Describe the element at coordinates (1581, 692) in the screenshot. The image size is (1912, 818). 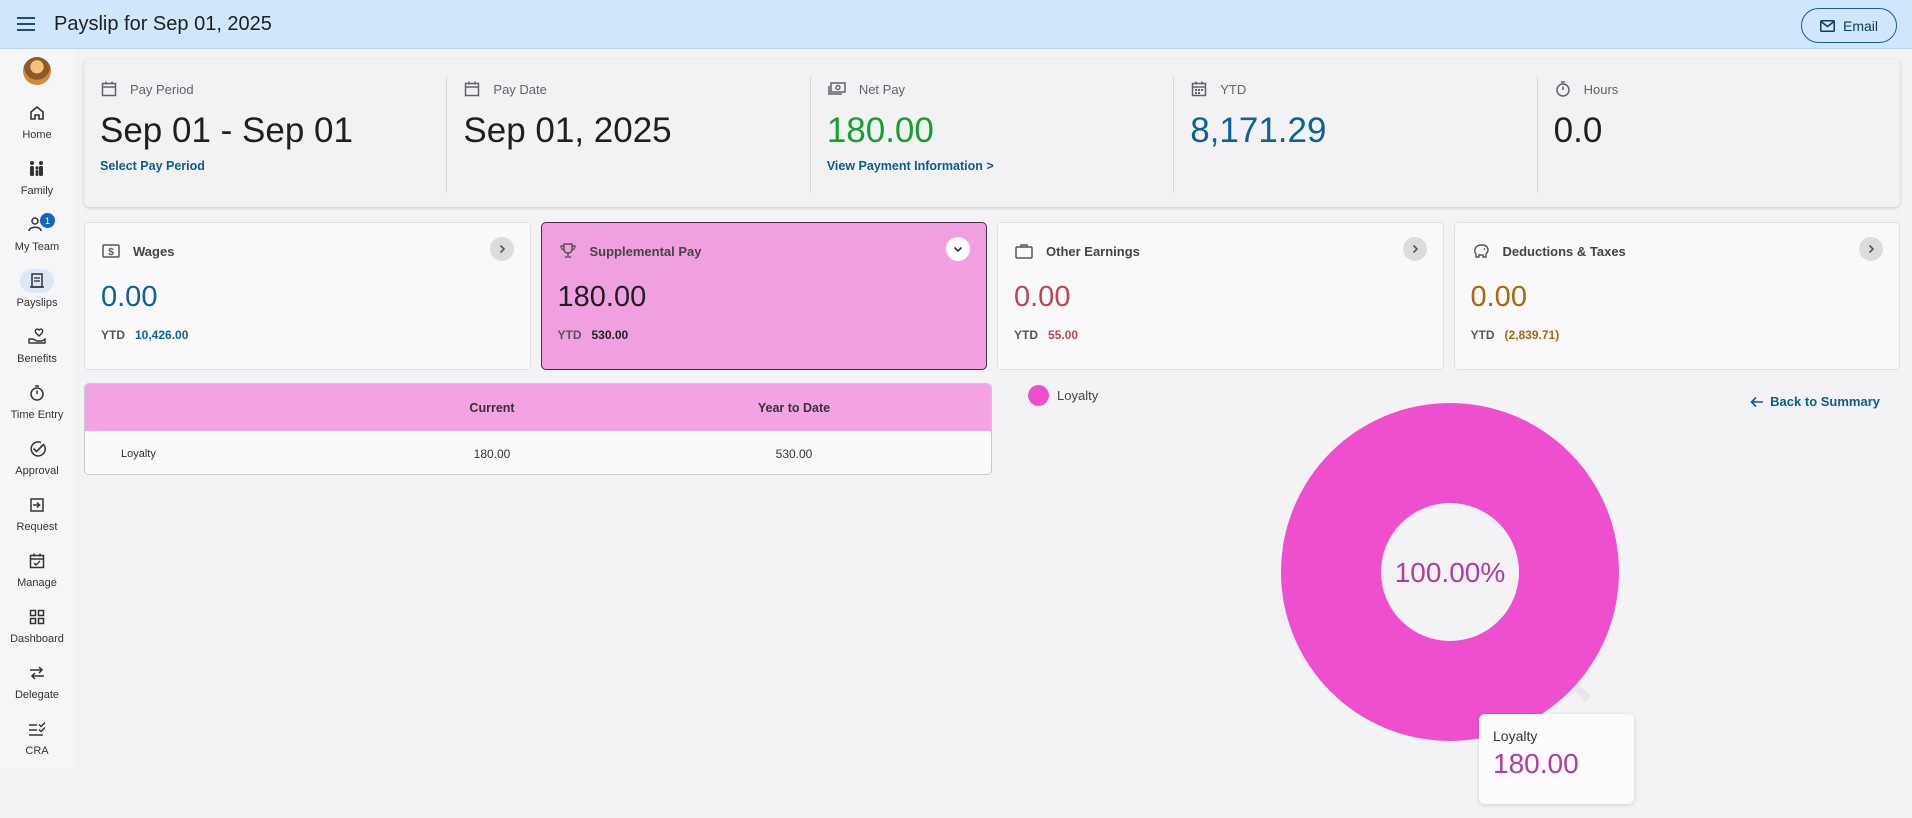
I see `tooltip-pointer` at that location.